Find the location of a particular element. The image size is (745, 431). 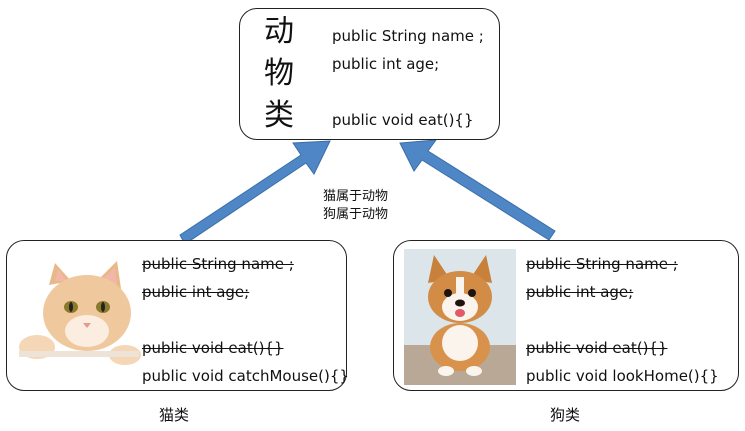

animal-field-name: public String name ; is located at coordinates (408, 36).